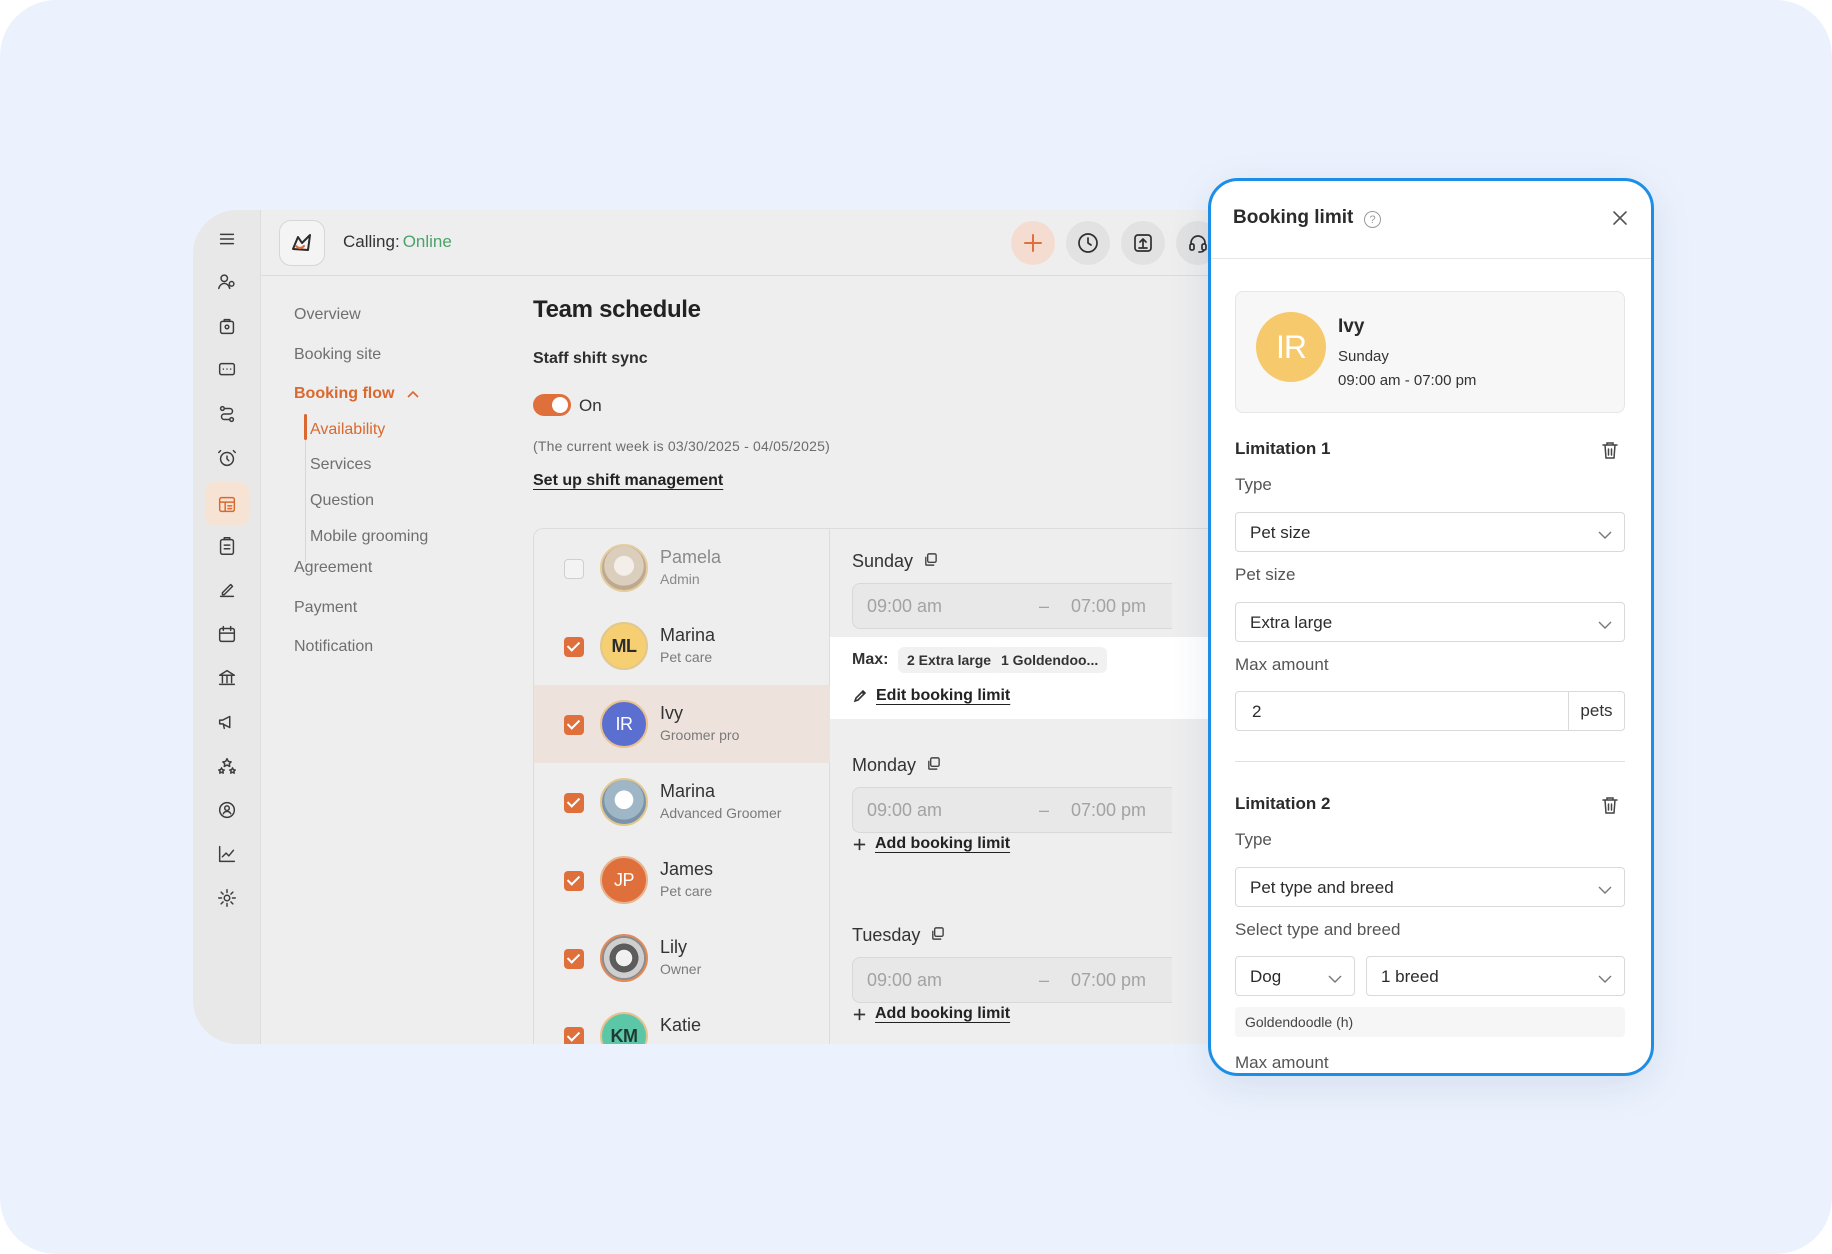 Image resolution: width=1832 pixels, height=1254 pixels. Describe the element at coordinates (682, 958) in the screenshot. I see `staff-row: Lily Owner` at that location.